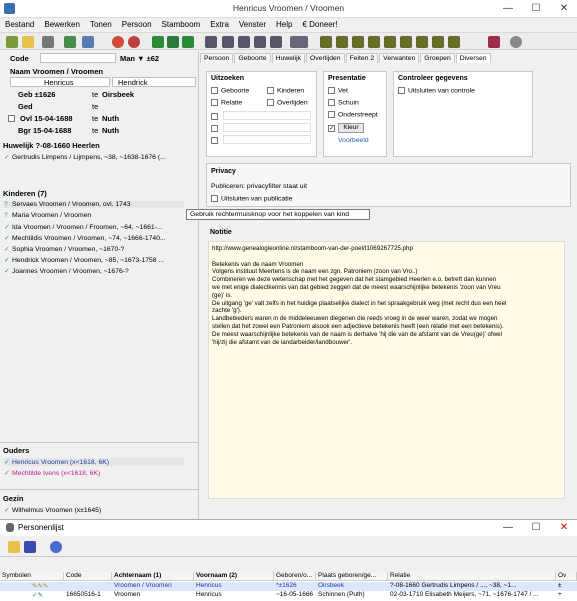 This screenshot has height=601, width=577. Describe the element at coordinates (319, 25) in the screenshot. I see `menu-doneer: € Doneer!` at that location.